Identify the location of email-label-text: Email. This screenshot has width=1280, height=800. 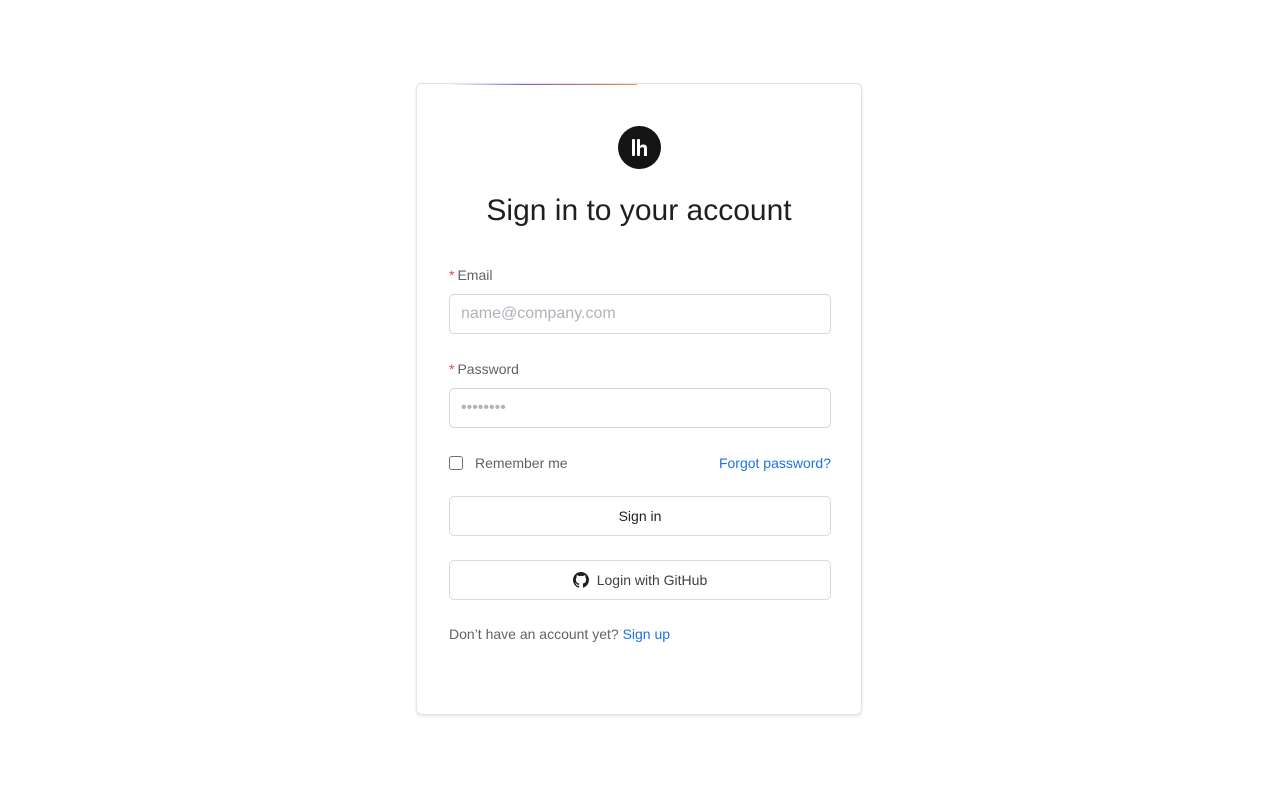
(475, 275).